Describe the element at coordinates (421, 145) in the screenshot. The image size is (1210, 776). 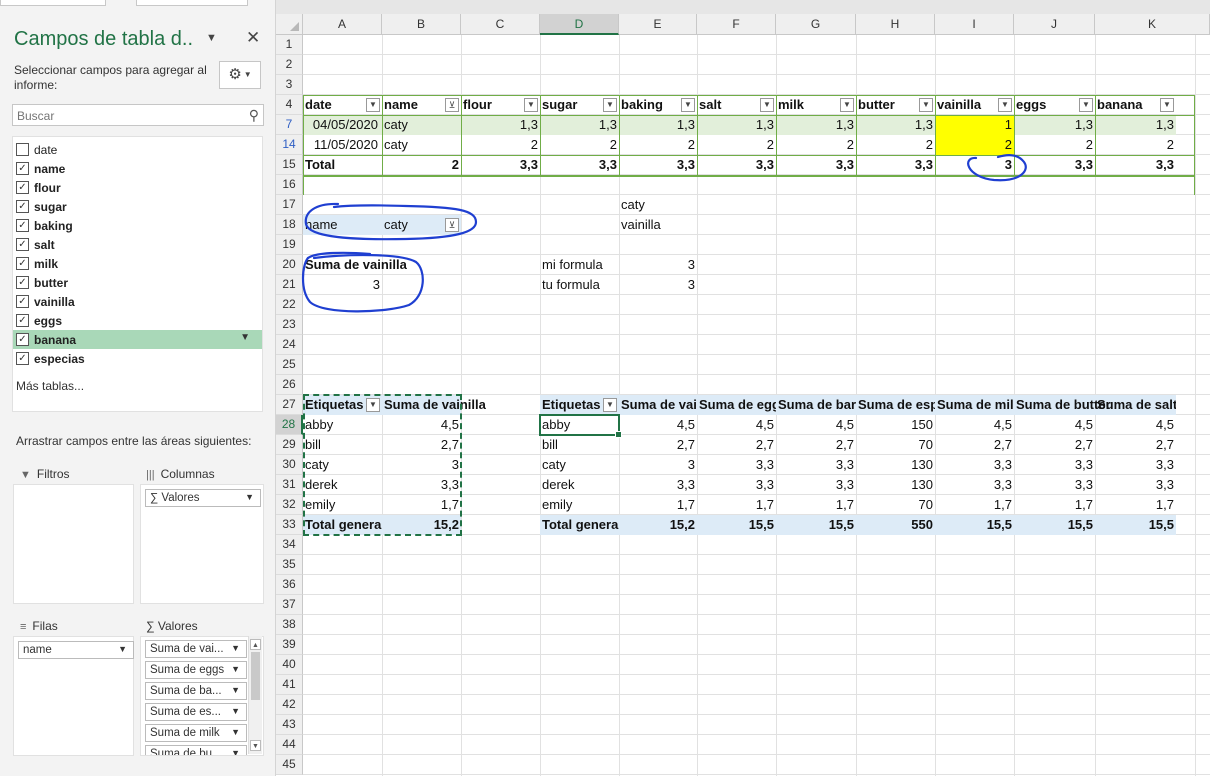
I see `table-cell: caty` at that location.